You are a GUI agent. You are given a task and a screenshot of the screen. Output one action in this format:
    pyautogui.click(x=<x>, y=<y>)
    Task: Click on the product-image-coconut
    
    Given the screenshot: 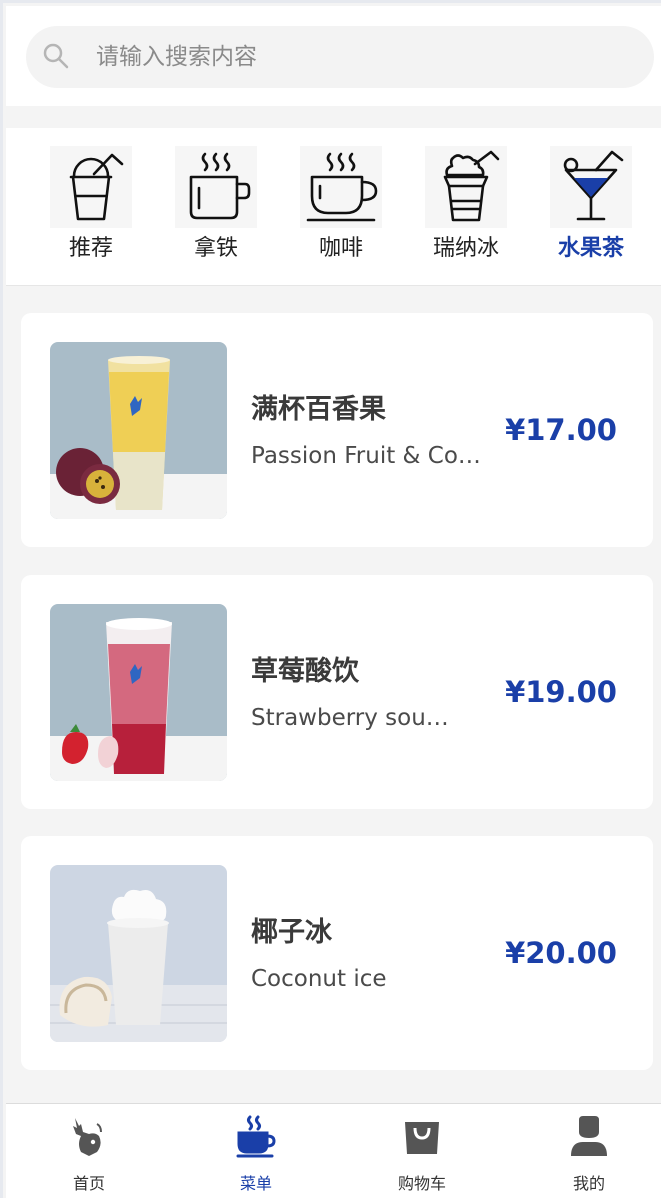 What is the action you would take?
    pyautogui.click(x=138, y=953)
    